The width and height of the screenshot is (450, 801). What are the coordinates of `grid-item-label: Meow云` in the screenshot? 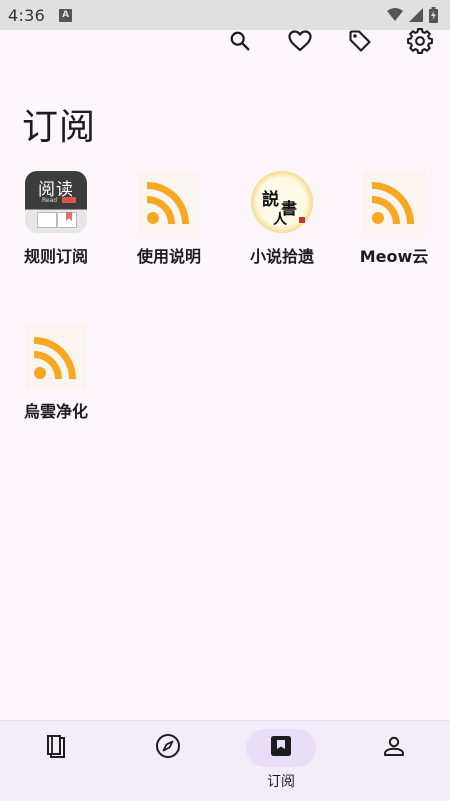 It's located at (394, 256).